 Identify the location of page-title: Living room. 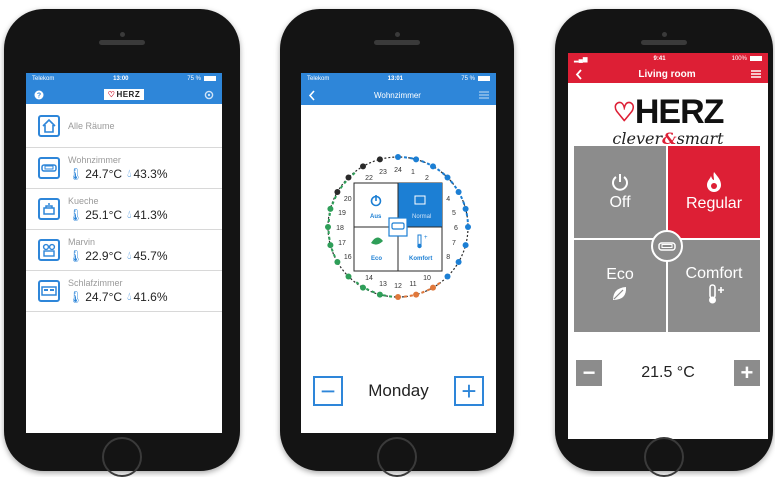
(667, 74).